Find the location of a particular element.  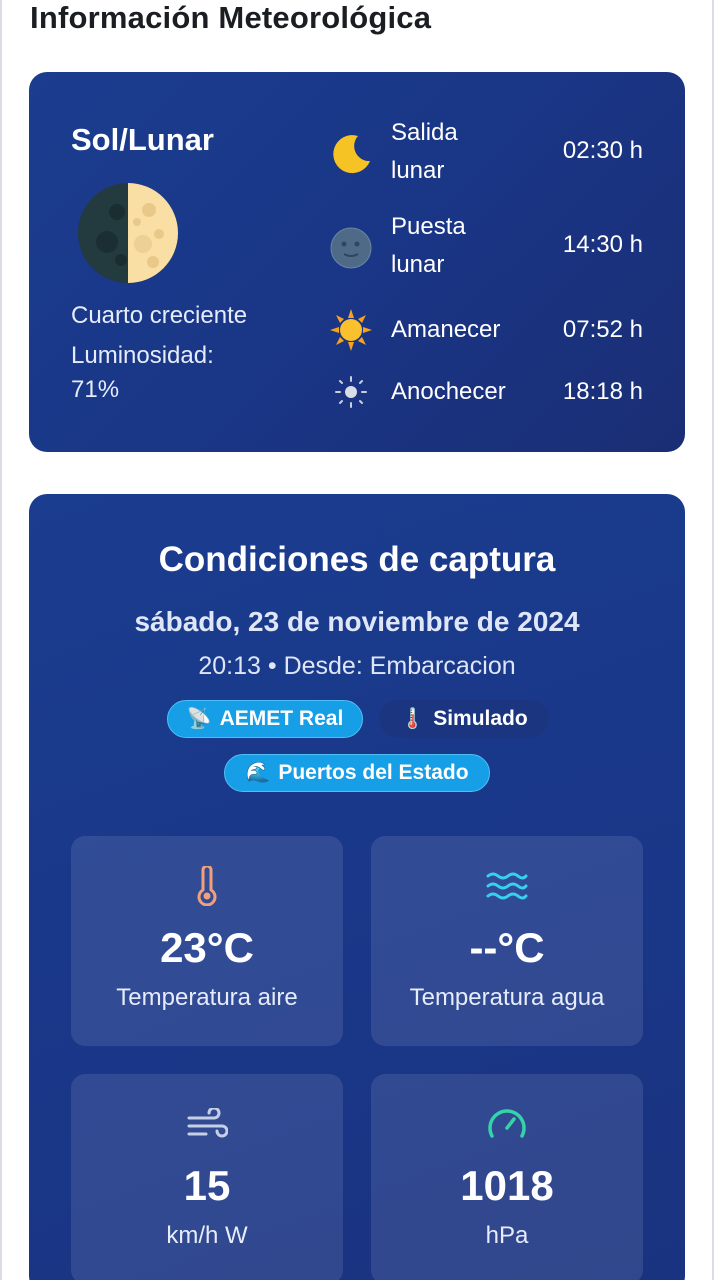

aemet-real-badge: 📡 AEMET Real is located at coordinates (265, 719).